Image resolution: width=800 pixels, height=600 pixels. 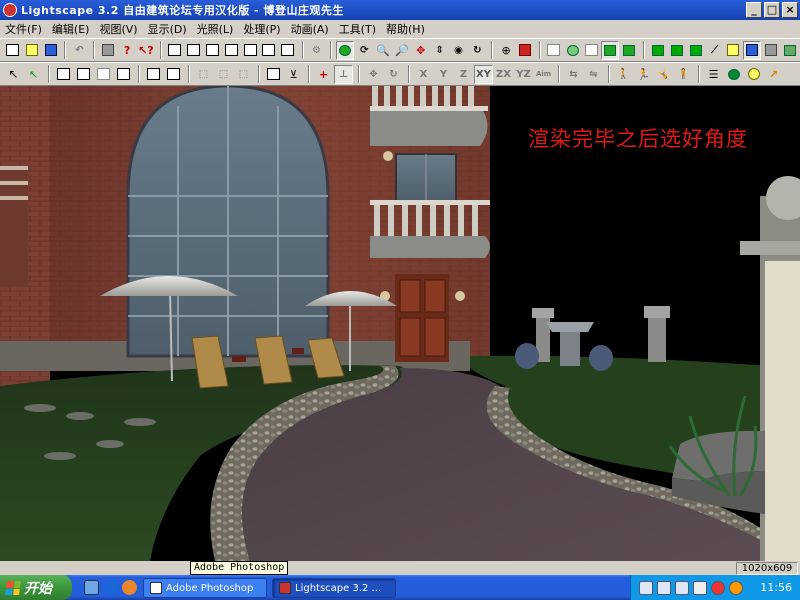 What do you see at coordinates (118, 29) in the screenshot?
I see `menu-view: 视图(V)` at bounding box center [118, 29].